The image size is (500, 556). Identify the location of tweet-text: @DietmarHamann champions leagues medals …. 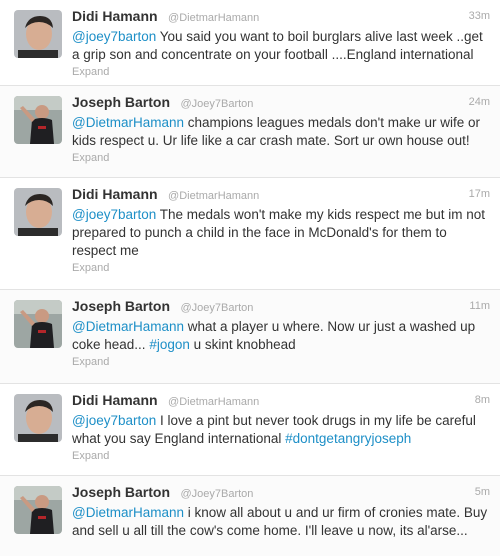
(281, 132).